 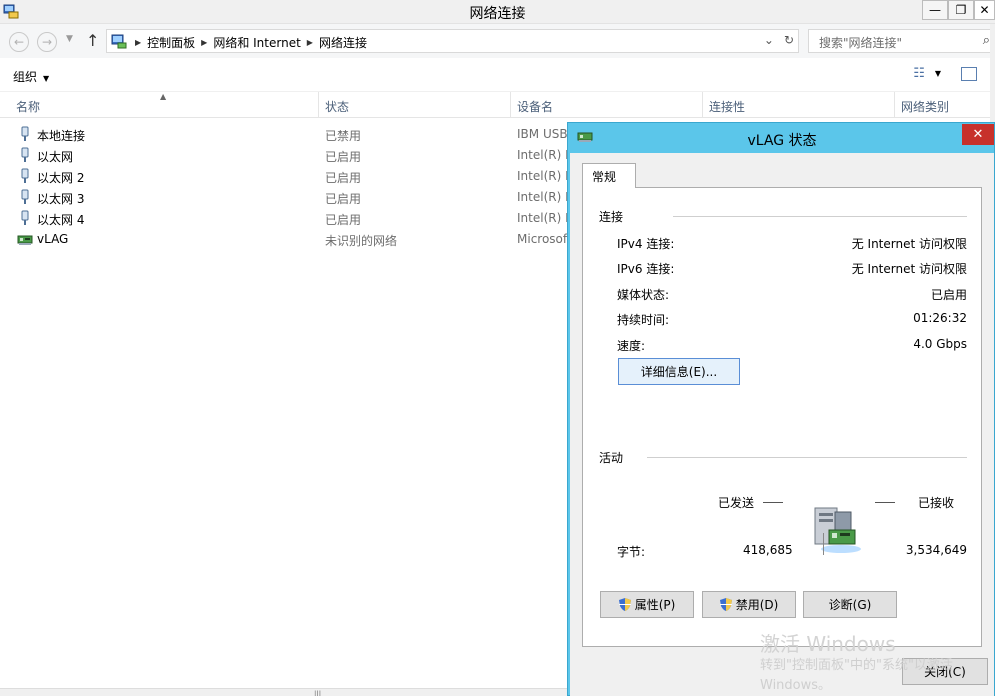 What do you see at coordinates (25, 240) in the screenshot?
I see `network-adapter-card-icon` at bounding box center [25, 240].